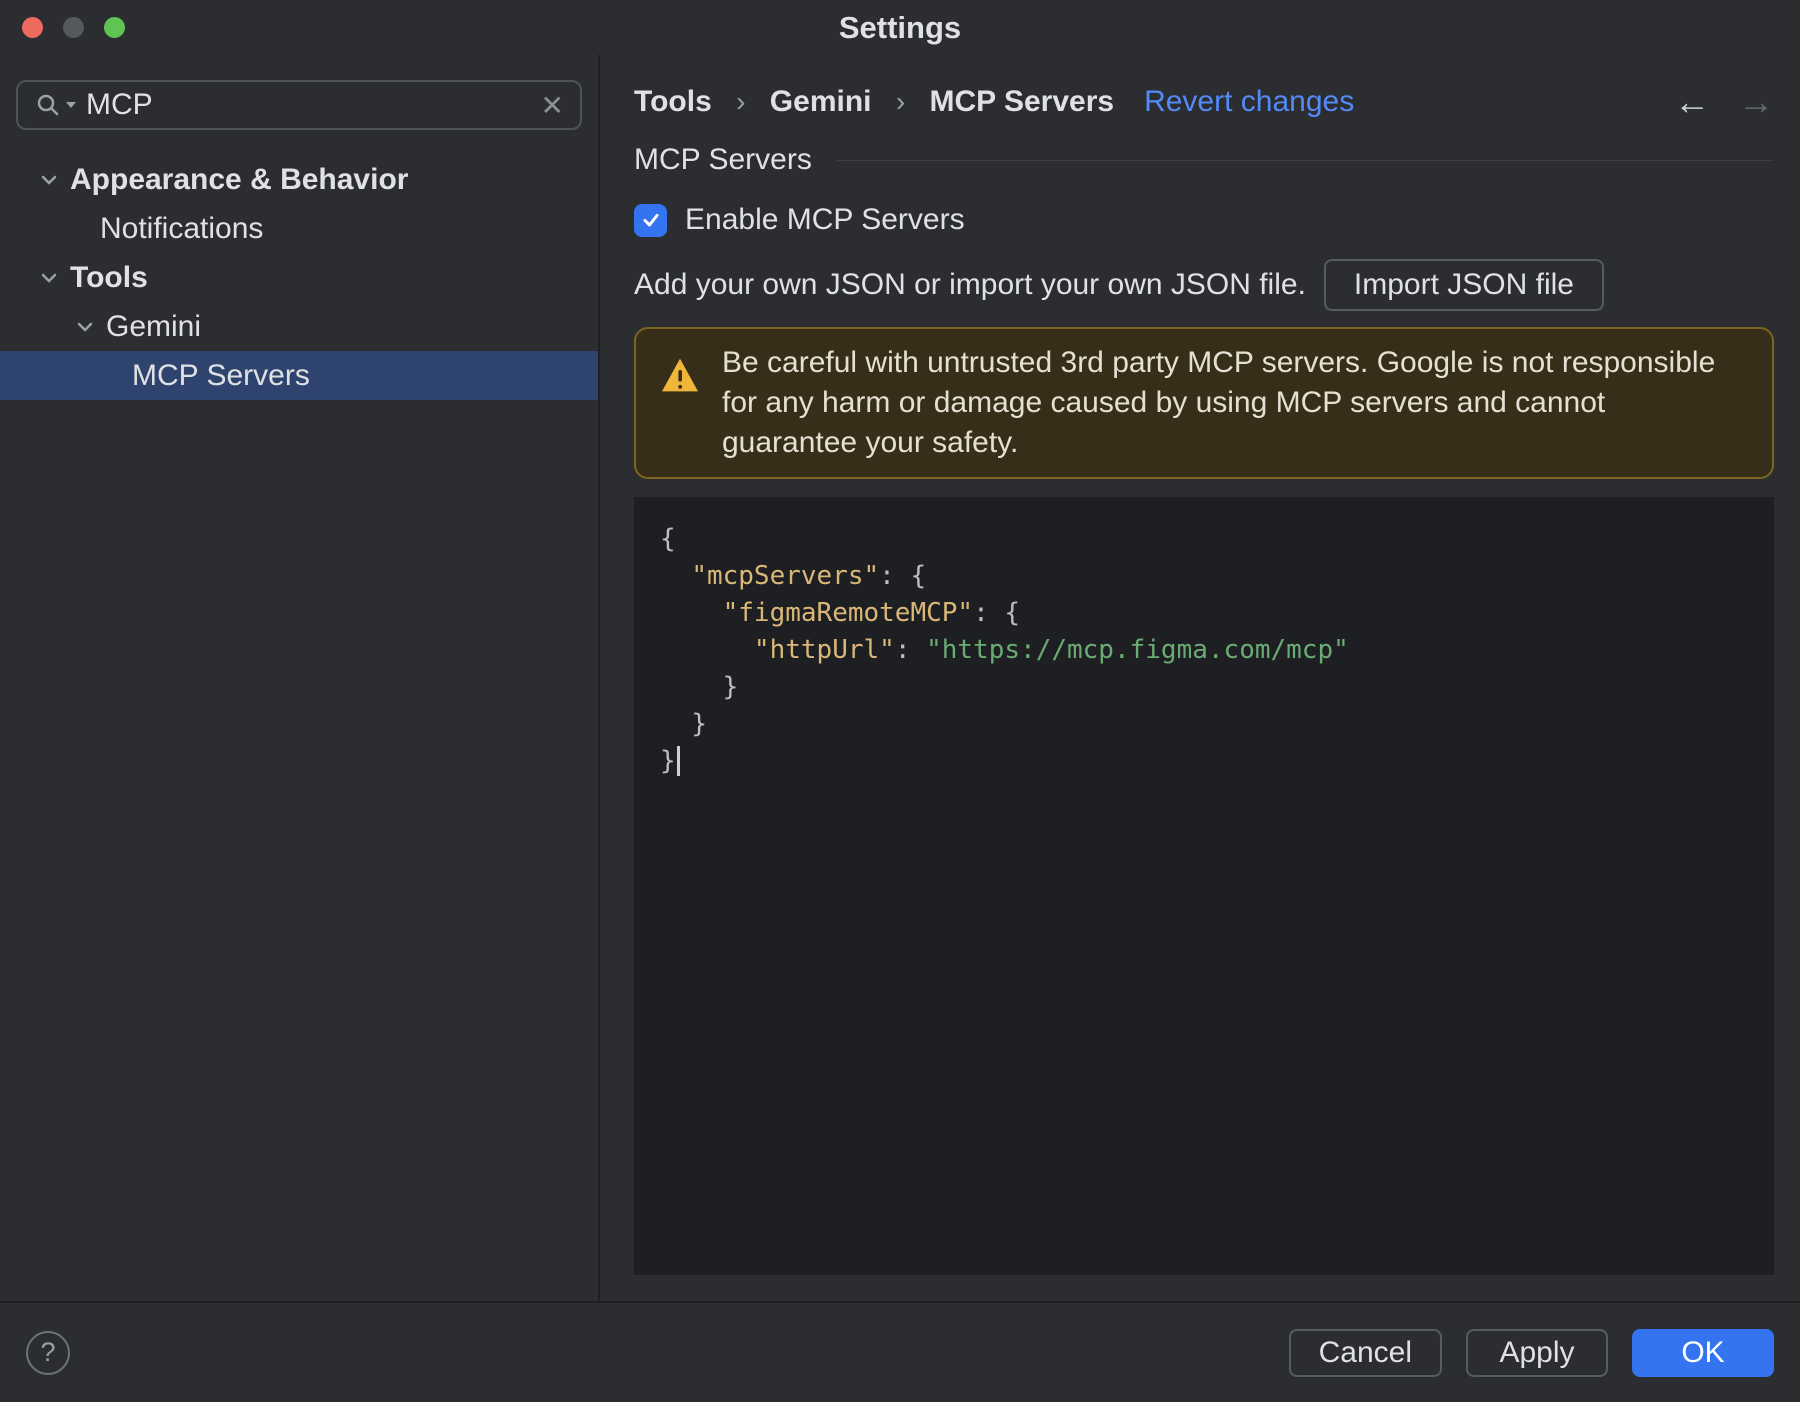 Image resolution: width=1800 pixels, height=1402 pixels. I want to click on ok-button: OK, so click(1703, 1352).